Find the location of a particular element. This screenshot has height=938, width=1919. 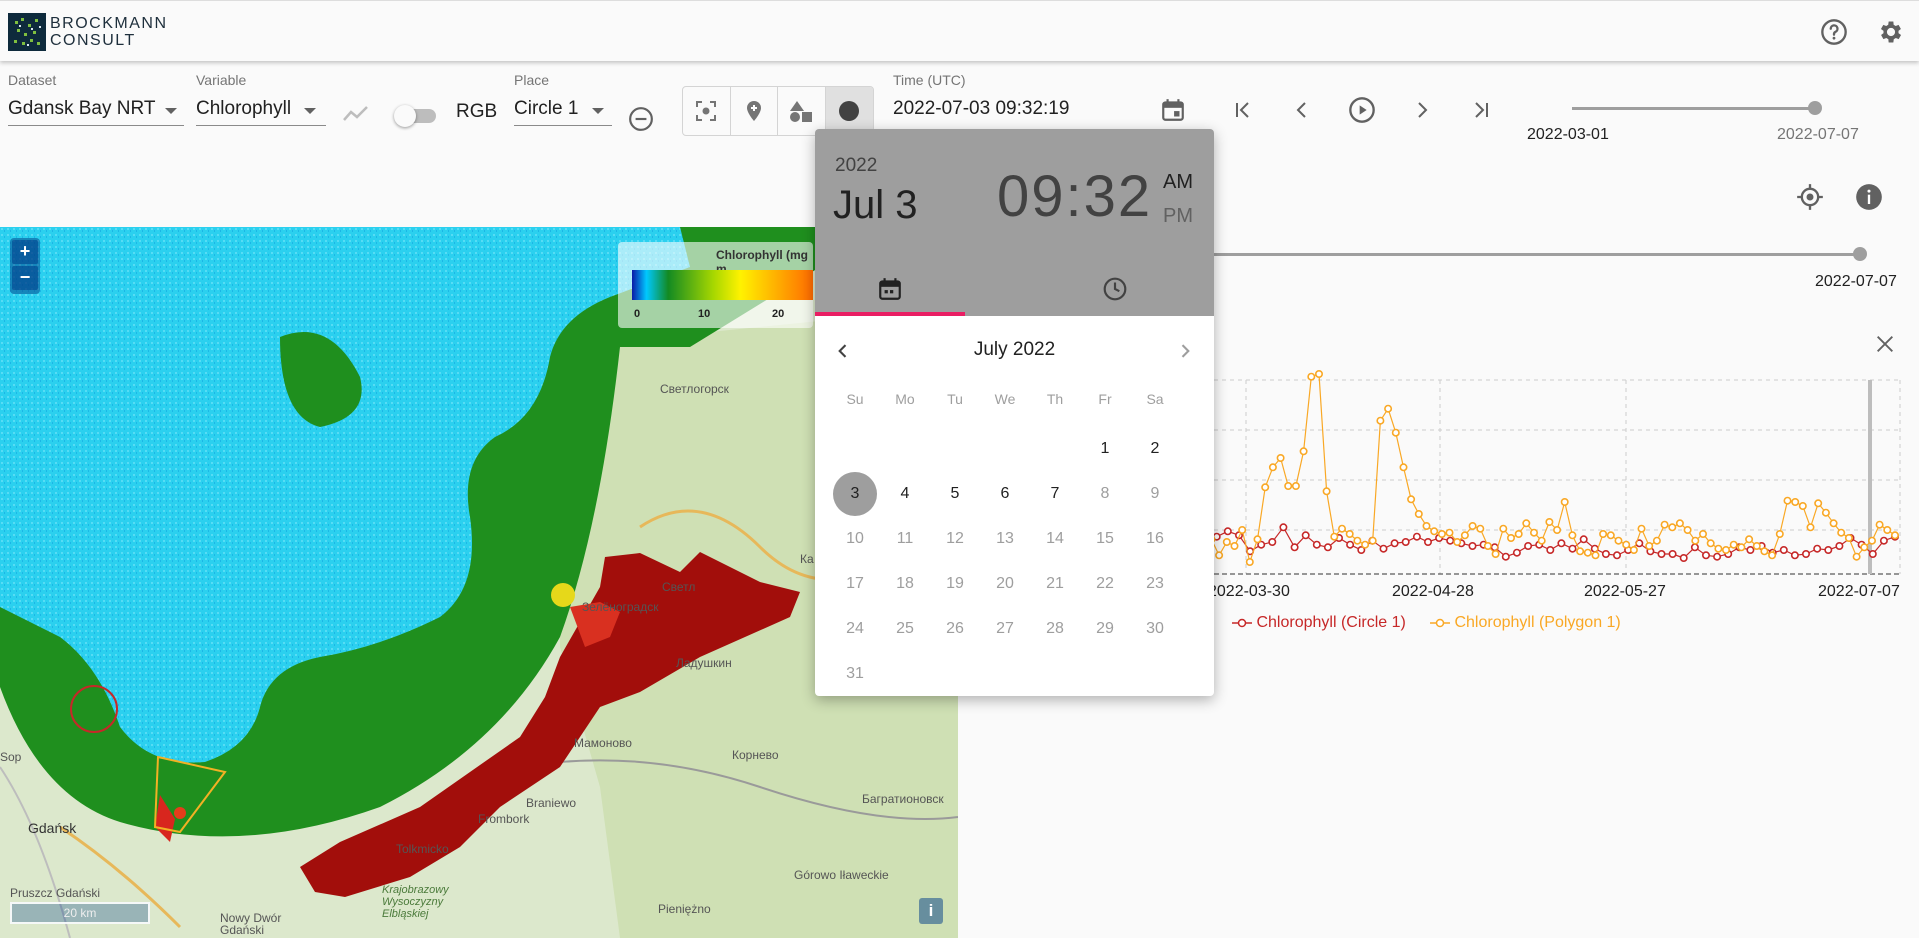

picker-am: AM is located at coordinates (1178, 182).